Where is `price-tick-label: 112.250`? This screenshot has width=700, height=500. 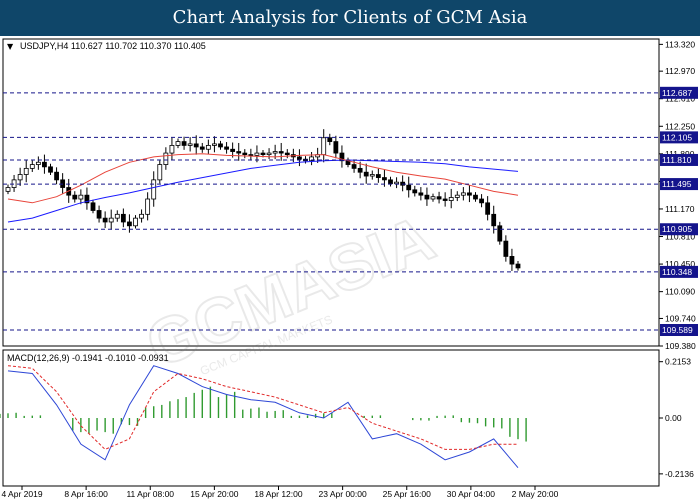 price-tick-label: 112.250 is located at coordinates (680, 126).